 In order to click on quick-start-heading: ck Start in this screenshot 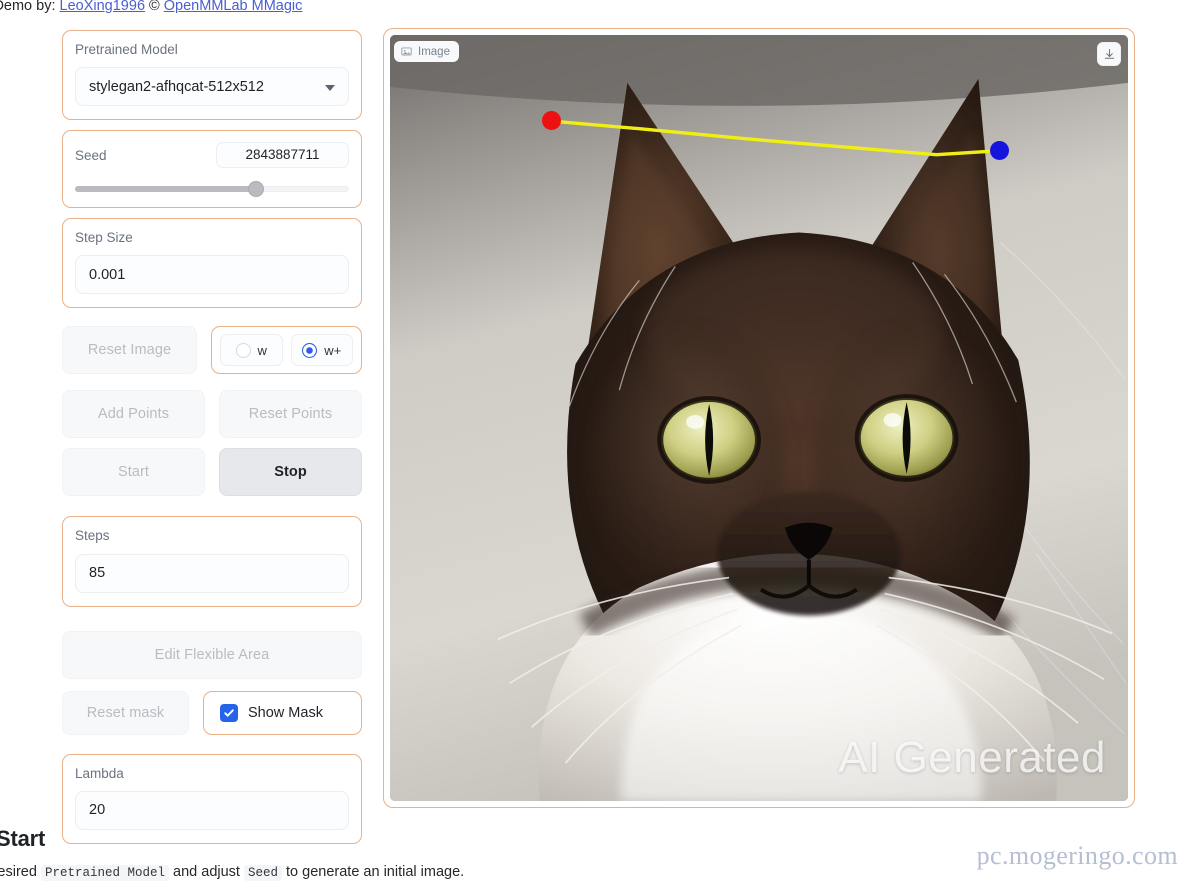, I will do `click(23, 838)`.